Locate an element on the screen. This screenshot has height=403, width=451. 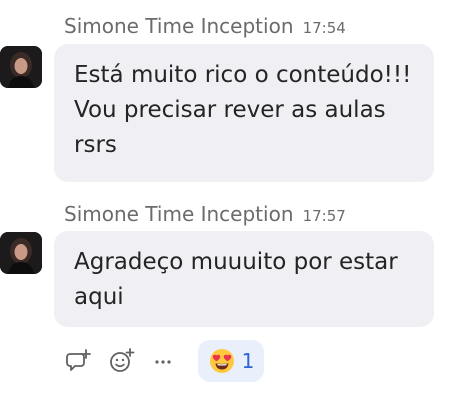
message-header: Simone Time Inception 17:57 is located at coordinates (205, 214).